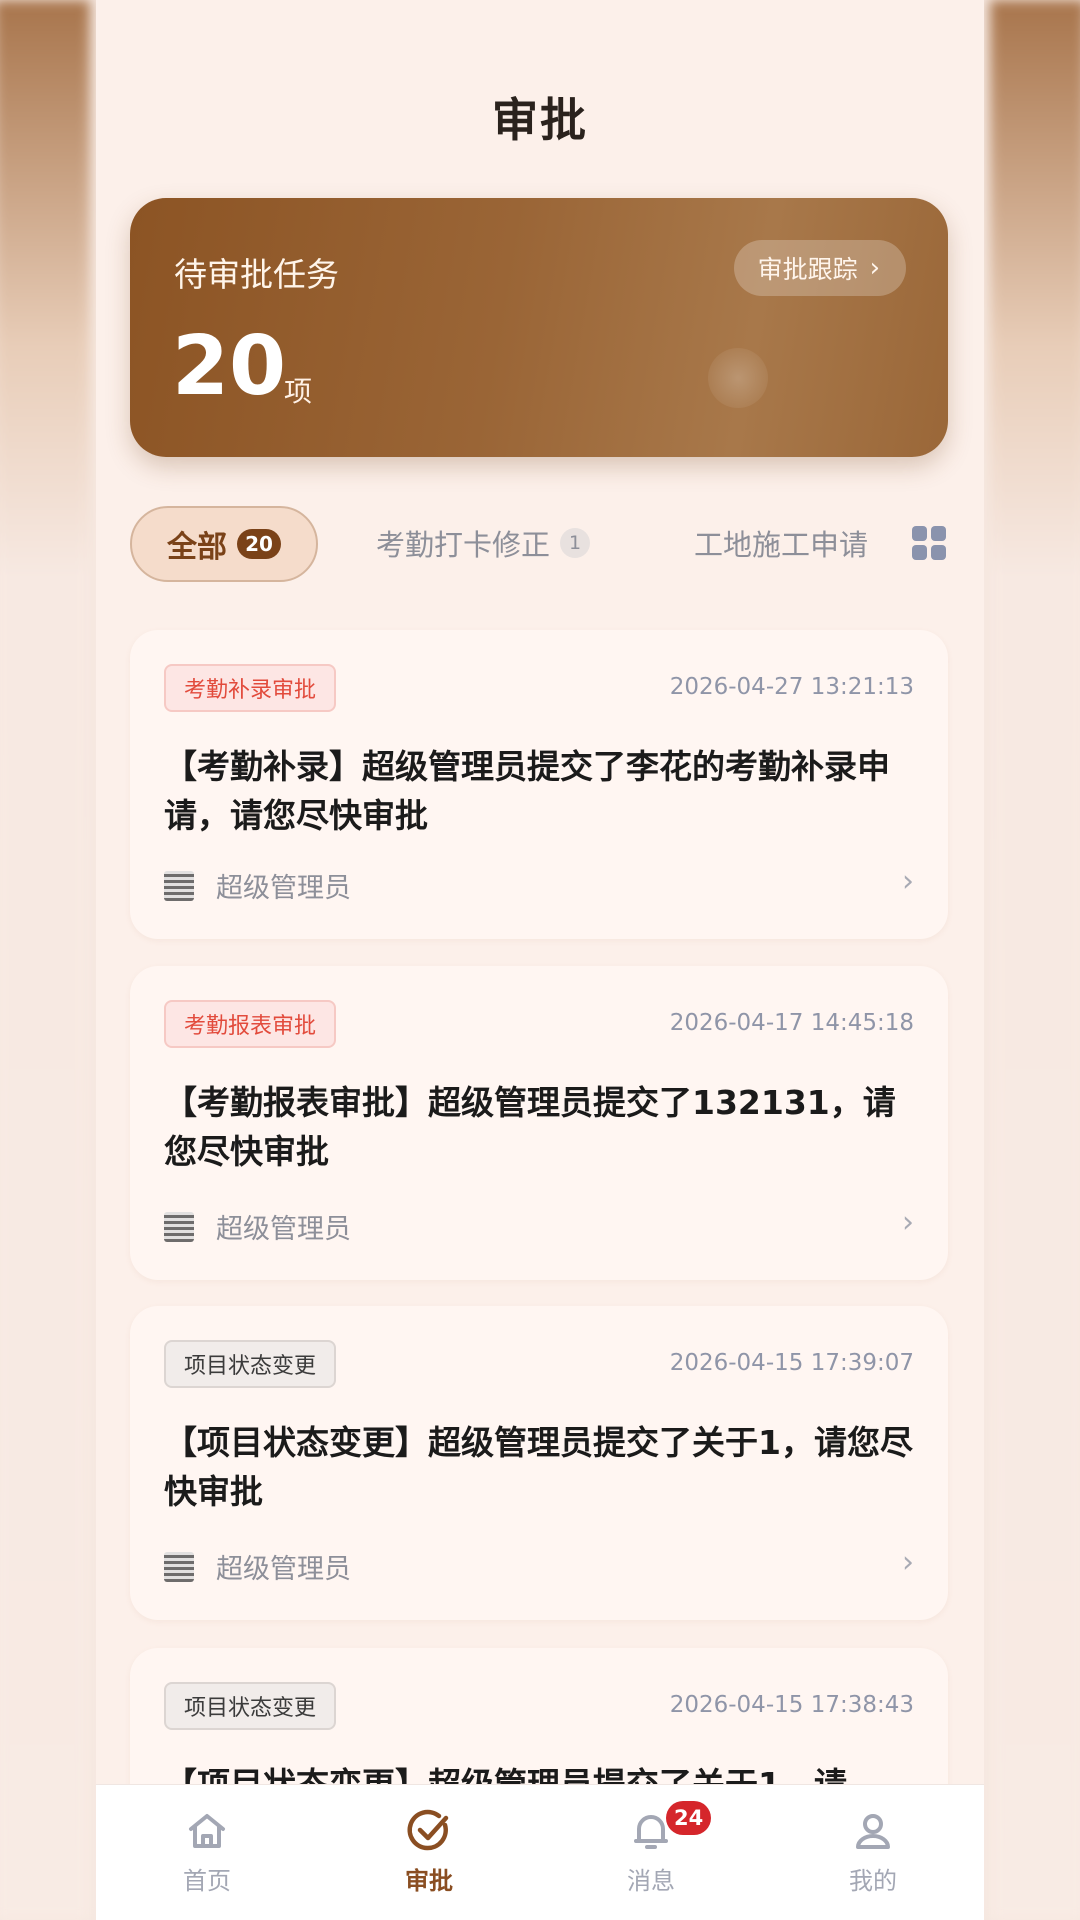  What do you see at coordinates (873, 1852) in the screenshot?
I see `nav-profile: 我的` at bounding box center [873, 1852].